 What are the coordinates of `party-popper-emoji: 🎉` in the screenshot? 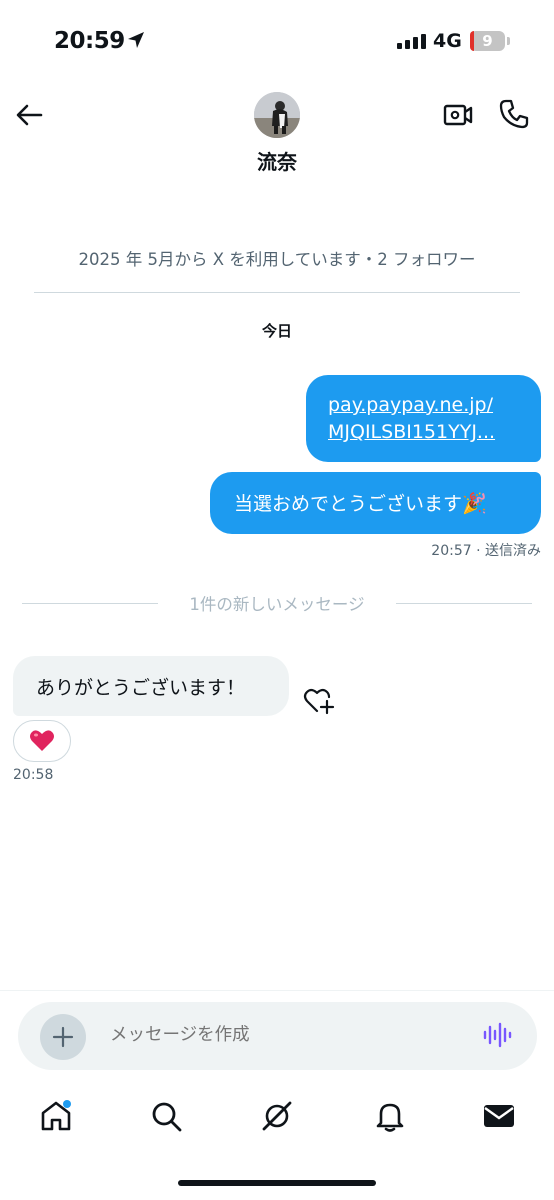 It's located at (474, 503).